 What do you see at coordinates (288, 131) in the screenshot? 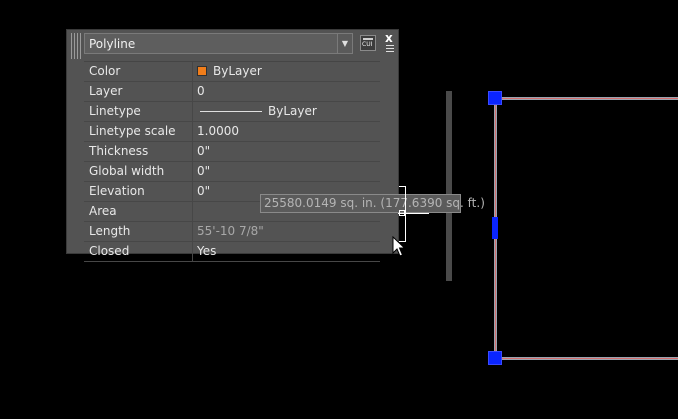
I see `property-value-linetype-scale: 1.0000` at bounding box center [288, 131].